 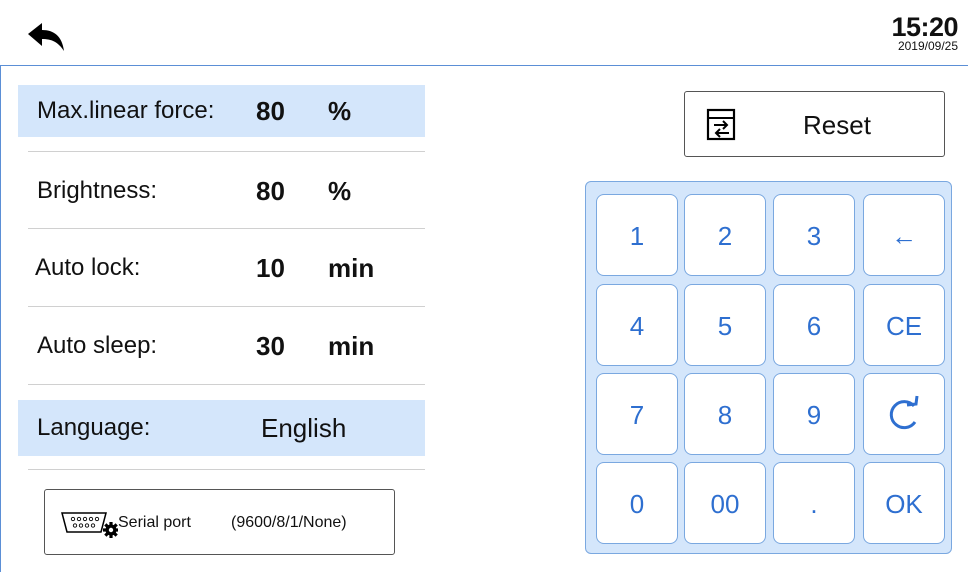 I want to click on setting-row-max-linear-force: Max.linear force: 80 %, so click(x=221, y=111).